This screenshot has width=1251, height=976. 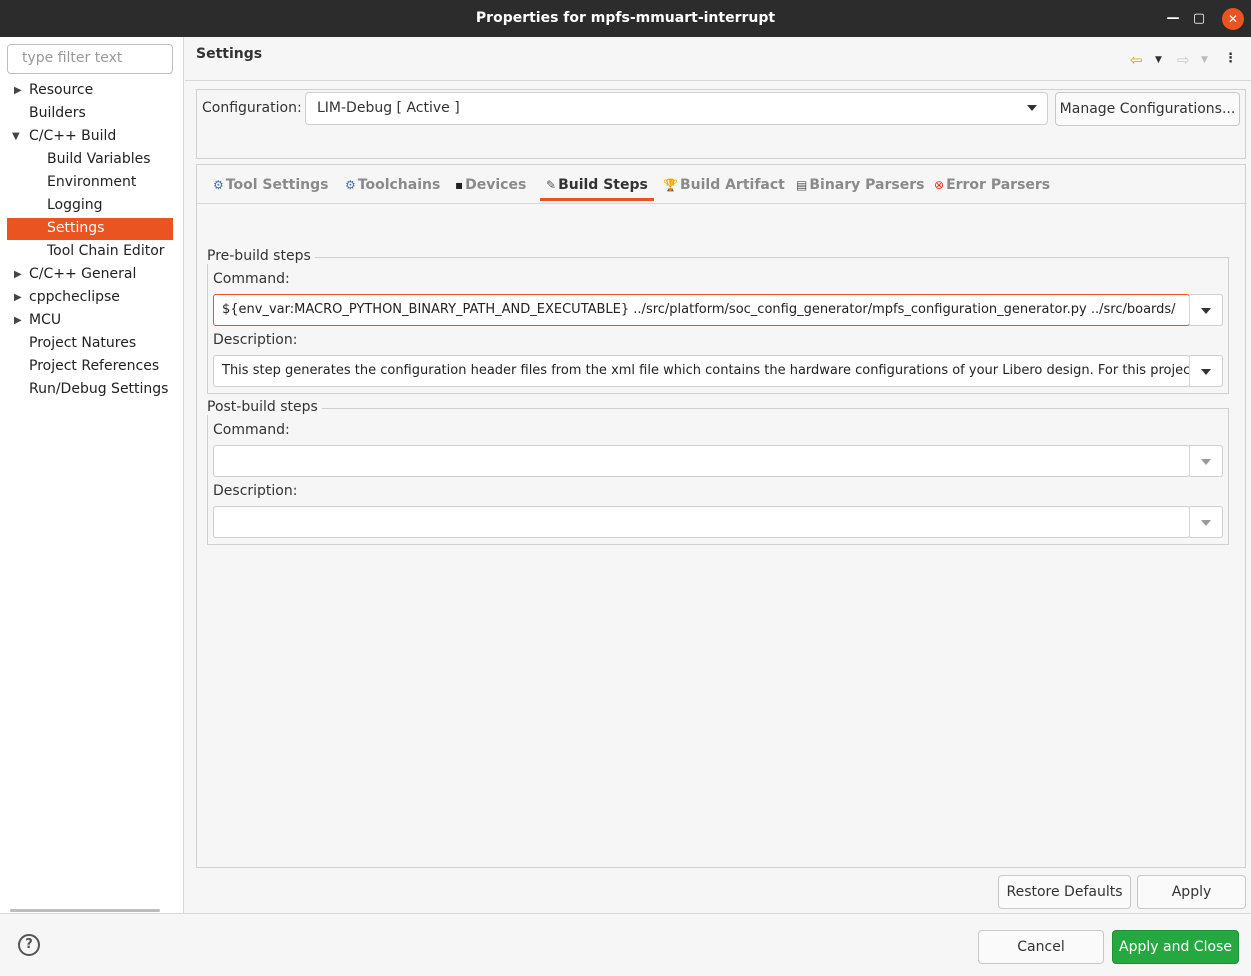 What do you see at coordinates (74, 297) in the screenshot?
I see `tree-item-cppcheclipse: cppcheclipse` at bounding box center [74, 297].